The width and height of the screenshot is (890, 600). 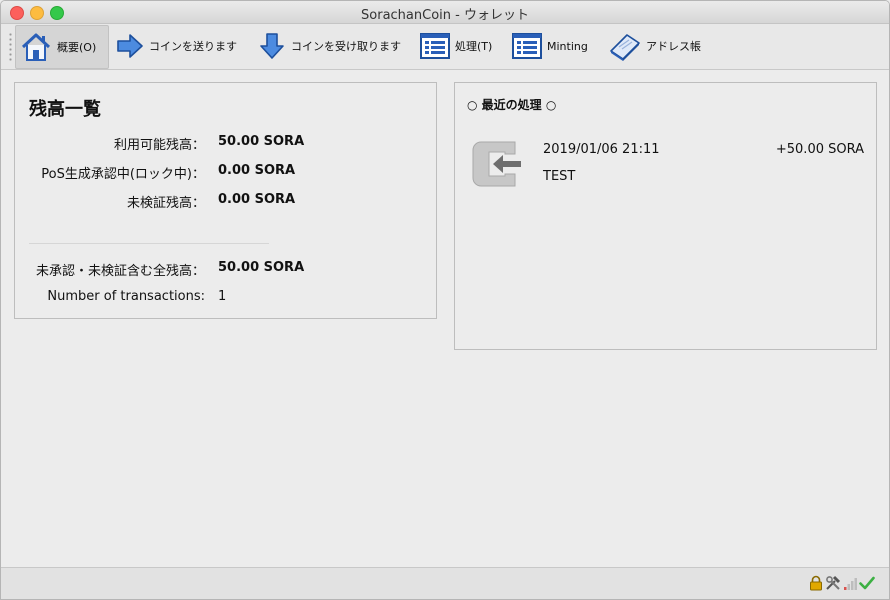 I want to click on tx-count-label: Number of transactions:, so click(x=126, y=296).